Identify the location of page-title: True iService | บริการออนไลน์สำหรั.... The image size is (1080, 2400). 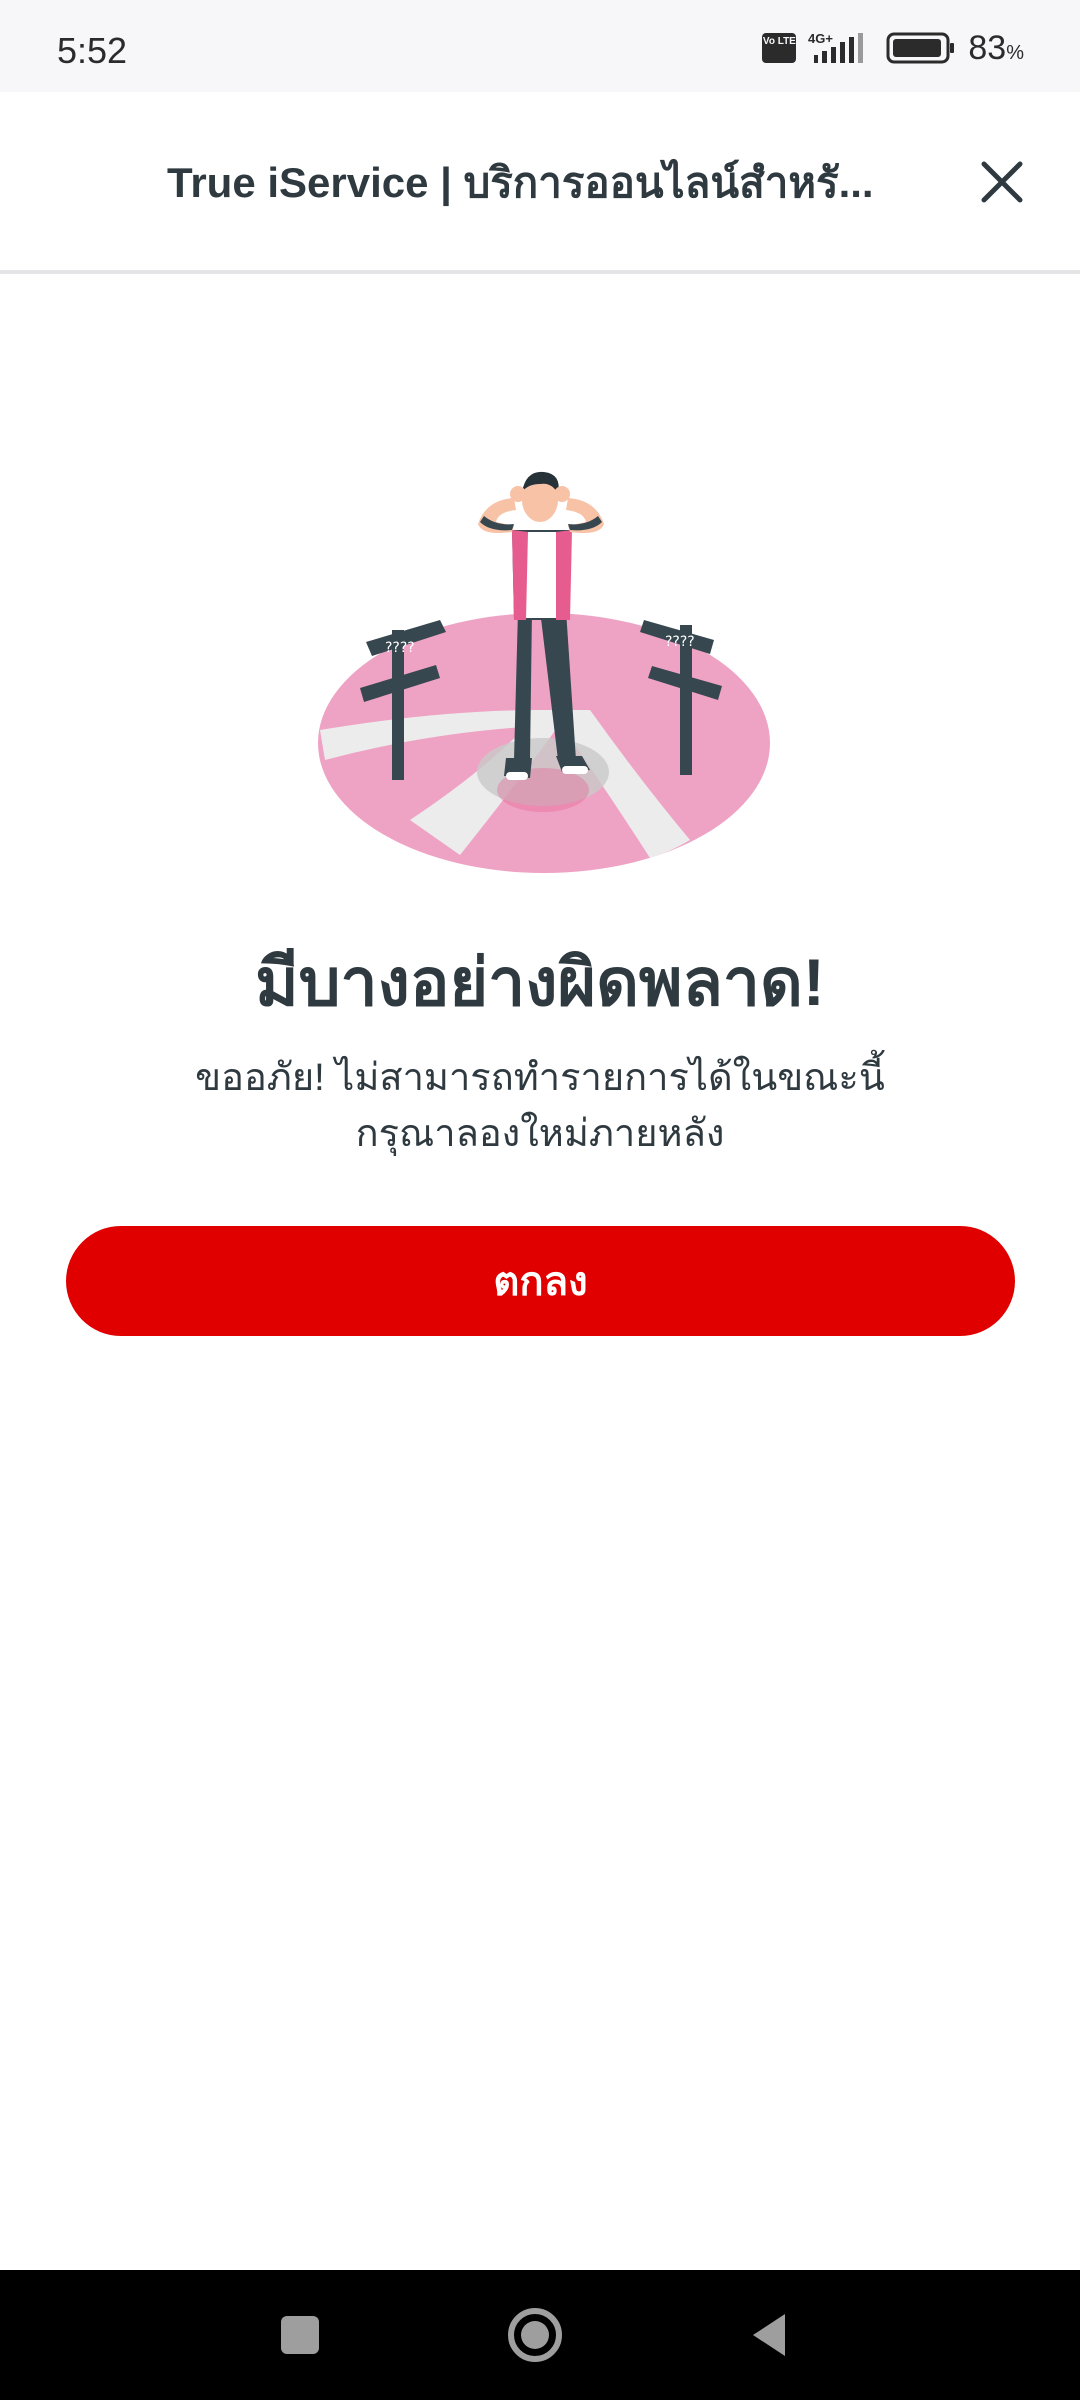
(520, 182).